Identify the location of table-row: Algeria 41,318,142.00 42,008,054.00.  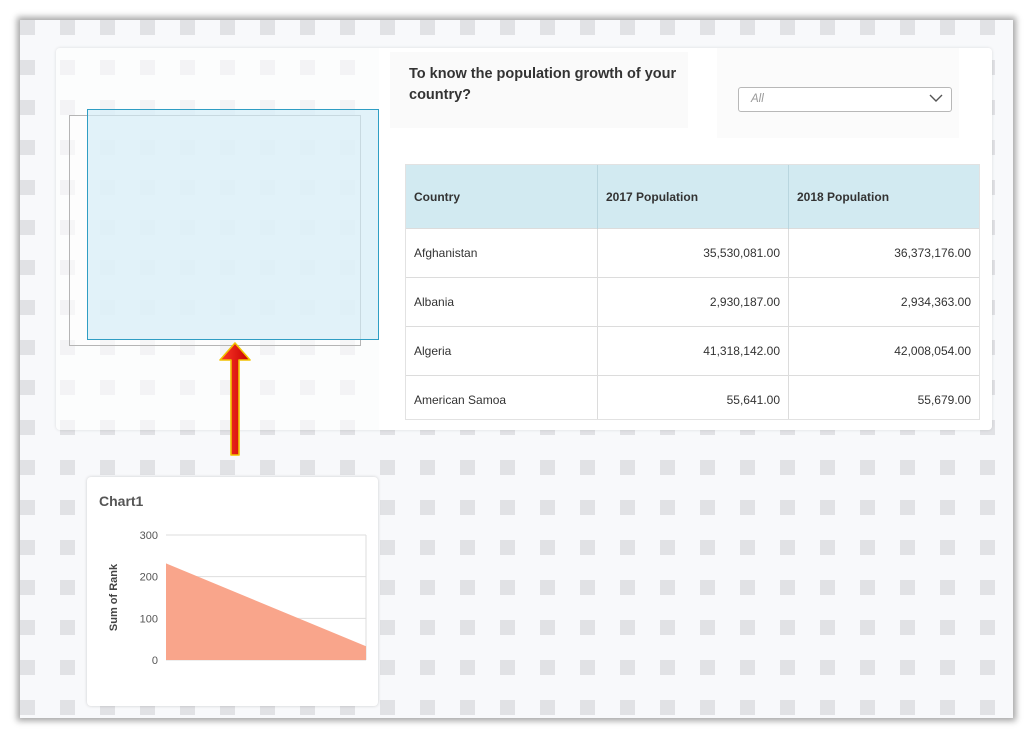
(692, 351).